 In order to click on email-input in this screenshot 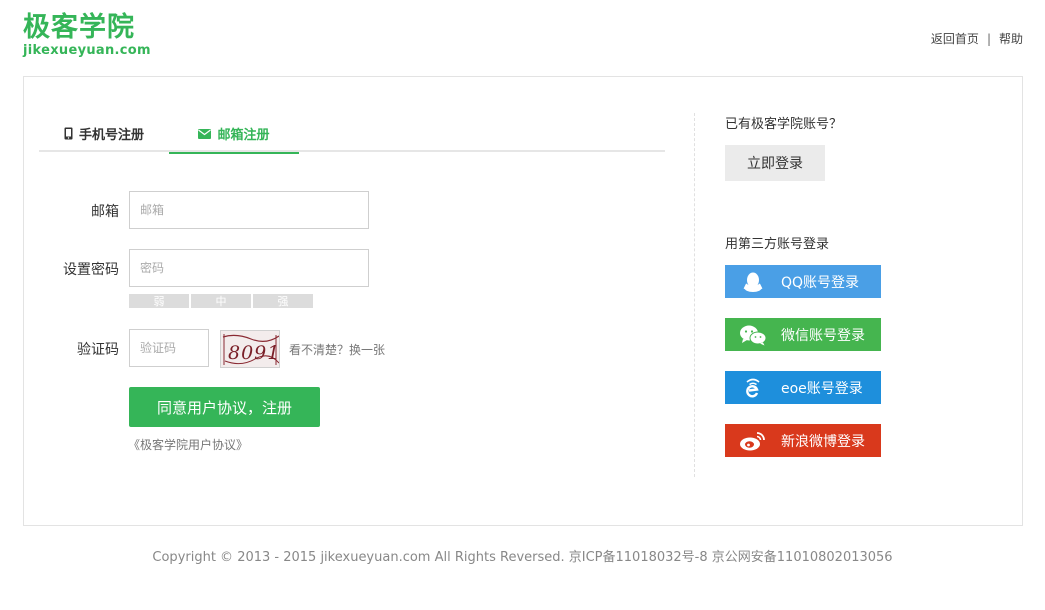, I will do `click(249, 210)`.